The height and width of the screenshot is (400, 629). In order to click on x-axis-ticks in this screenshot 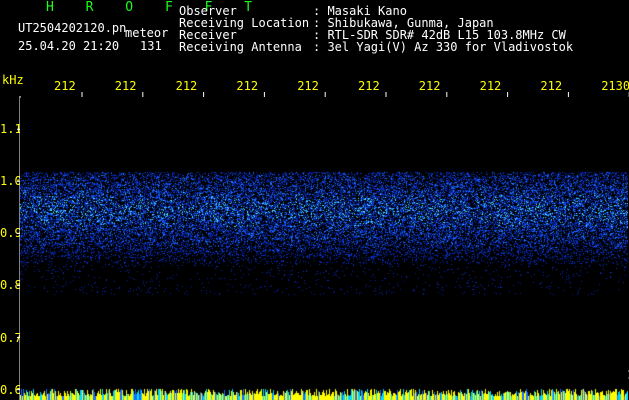, I will do `click(355, 94)`.